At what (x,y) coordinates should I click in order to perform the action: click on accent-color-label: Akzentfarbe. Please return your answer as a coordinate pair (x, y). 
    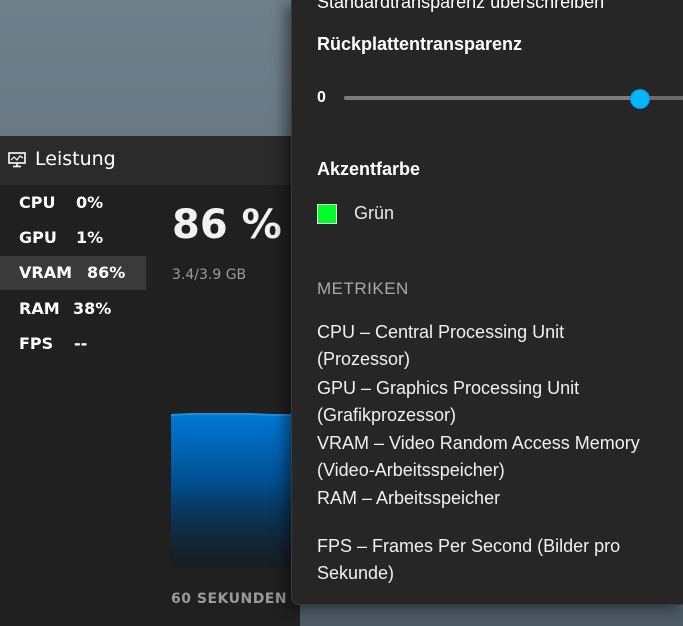
    Looking at the image, I should click on (369, 169).